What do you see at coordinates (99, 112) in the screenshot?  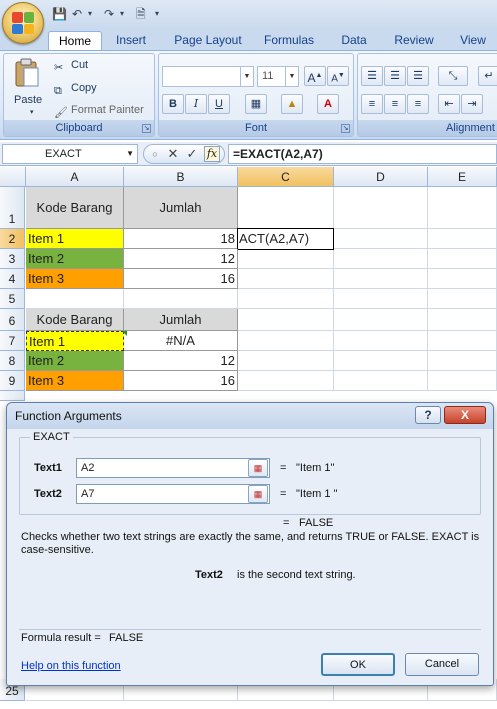 I see `format-painter-button: 🖌 Format Painter` at bounding box center [99, 112].